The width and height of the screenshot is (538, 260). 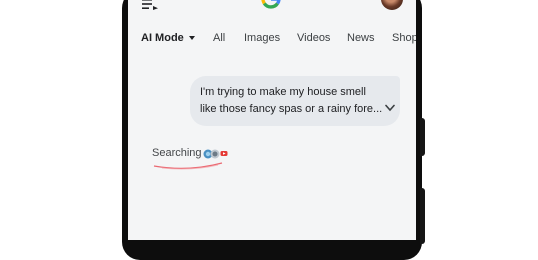 I want to click on history-menu-icon, so click(x=150, y=5).